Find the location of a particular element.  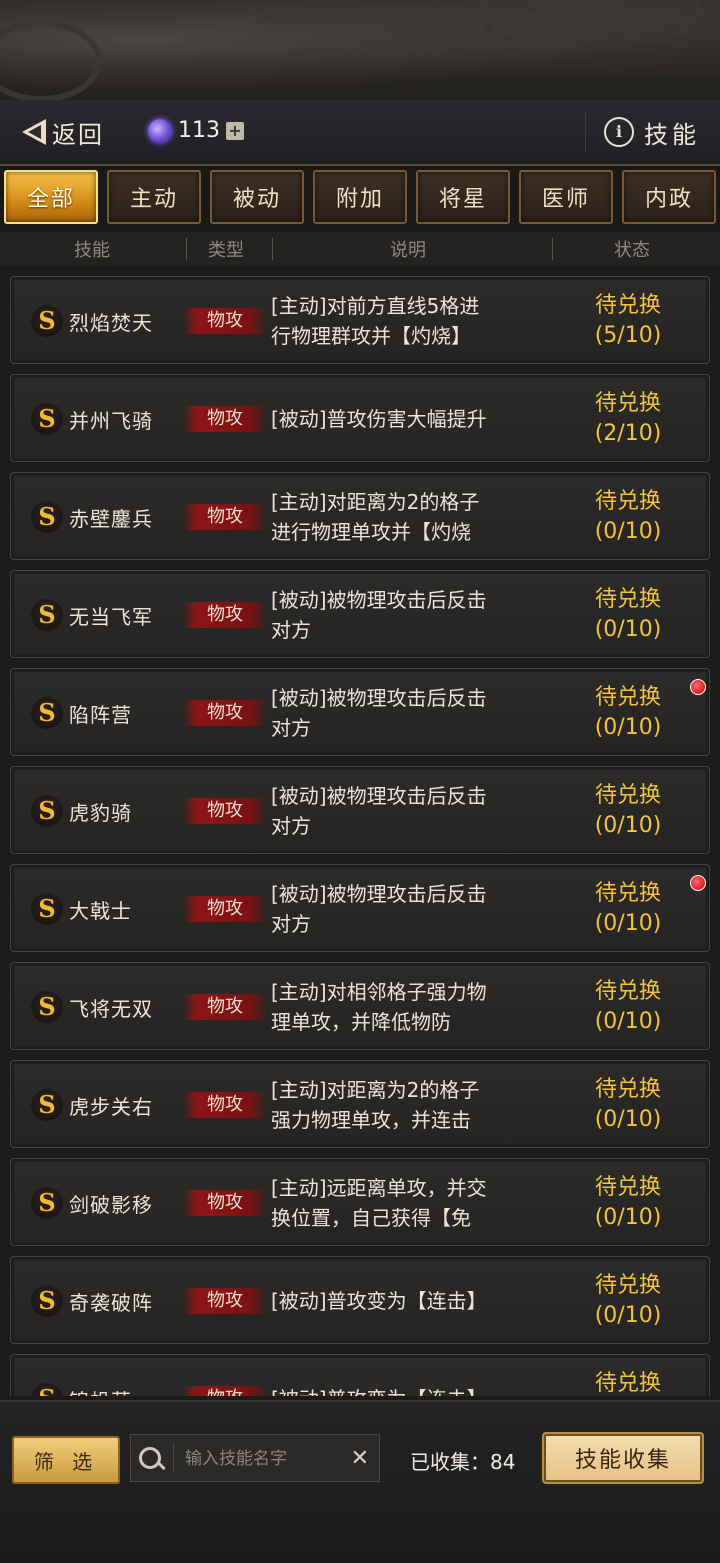

tab-passive: 被动 is located at coordinates (257, 197).